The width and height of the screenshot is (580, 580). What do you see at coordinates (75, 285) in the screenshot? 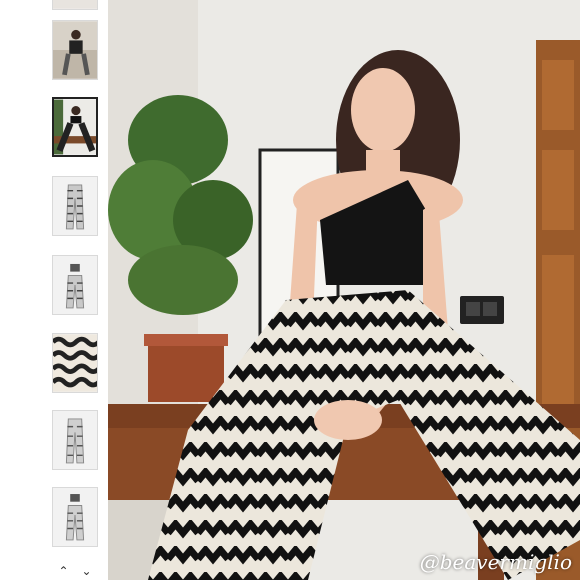
I see `thumbnail-set-flat` at bounding box center [75, 285].